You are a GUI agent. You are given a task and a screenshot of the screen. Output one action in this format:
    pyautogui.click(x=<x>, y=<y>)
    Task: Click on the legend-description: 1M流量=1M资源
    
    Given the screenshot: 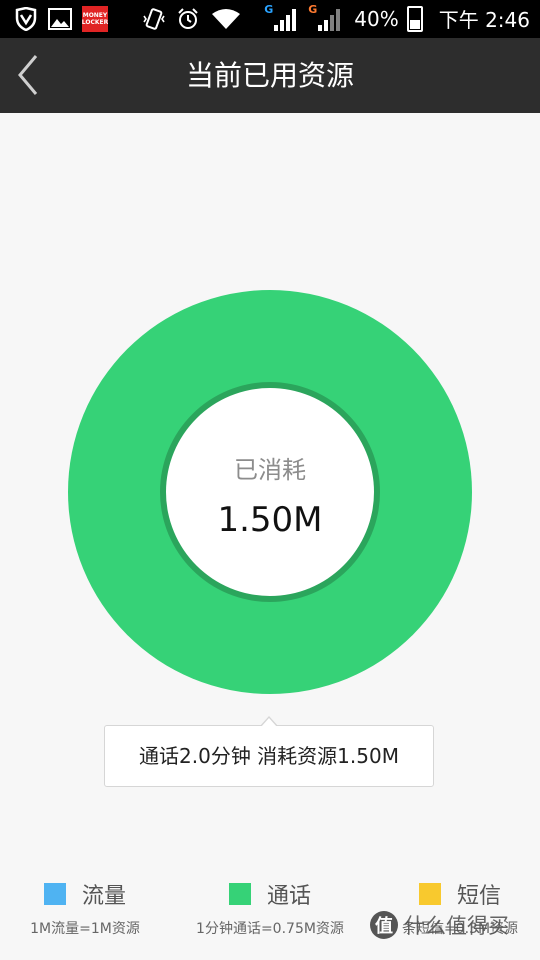 What is the action you would take?
    pyautogui.click(x=85, y=929)
    